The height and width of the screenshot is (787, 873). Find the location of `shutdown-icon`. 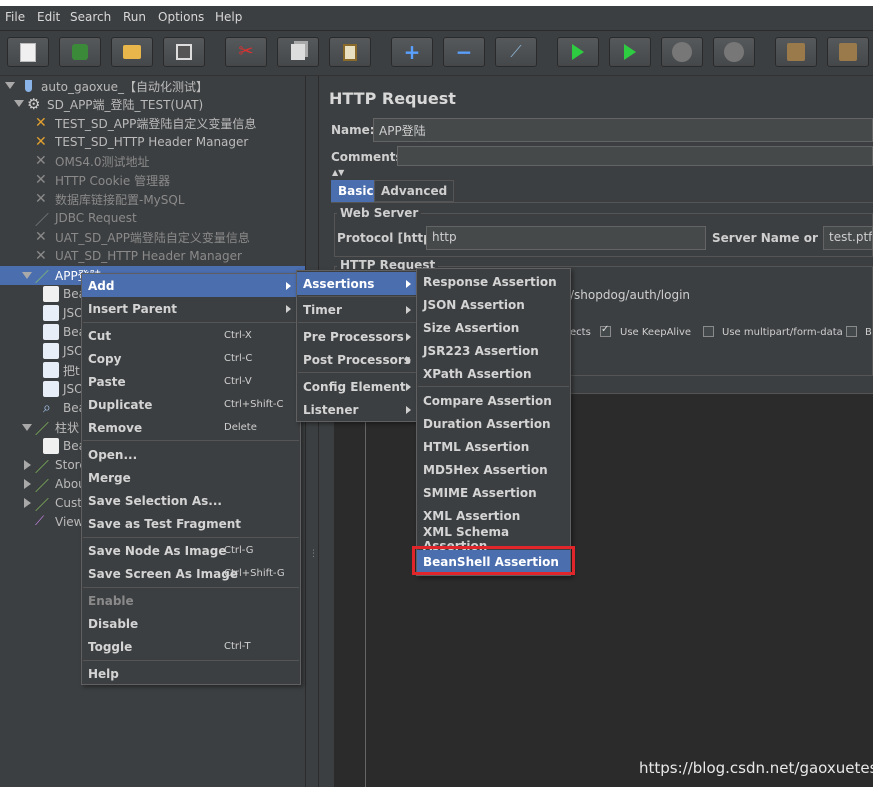

shutdown-icon is located at coordinates (734, 52).